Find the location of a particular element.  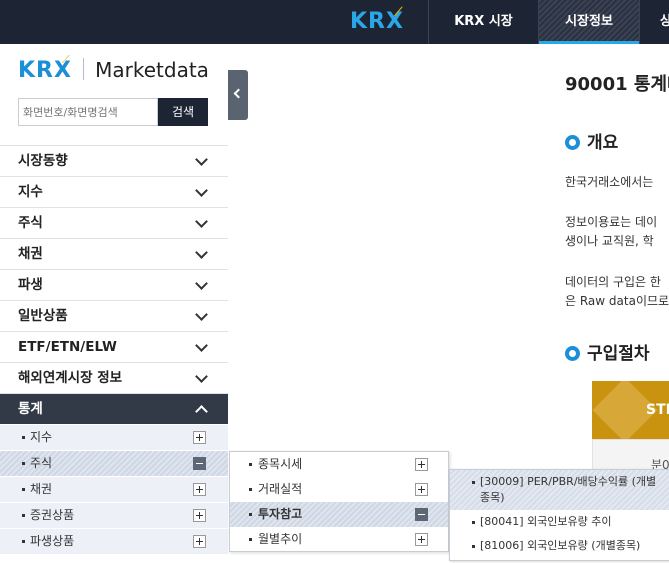

flyout-link-label: [80041] 외국인보유량 추이 is located at coordinates (546, 521).